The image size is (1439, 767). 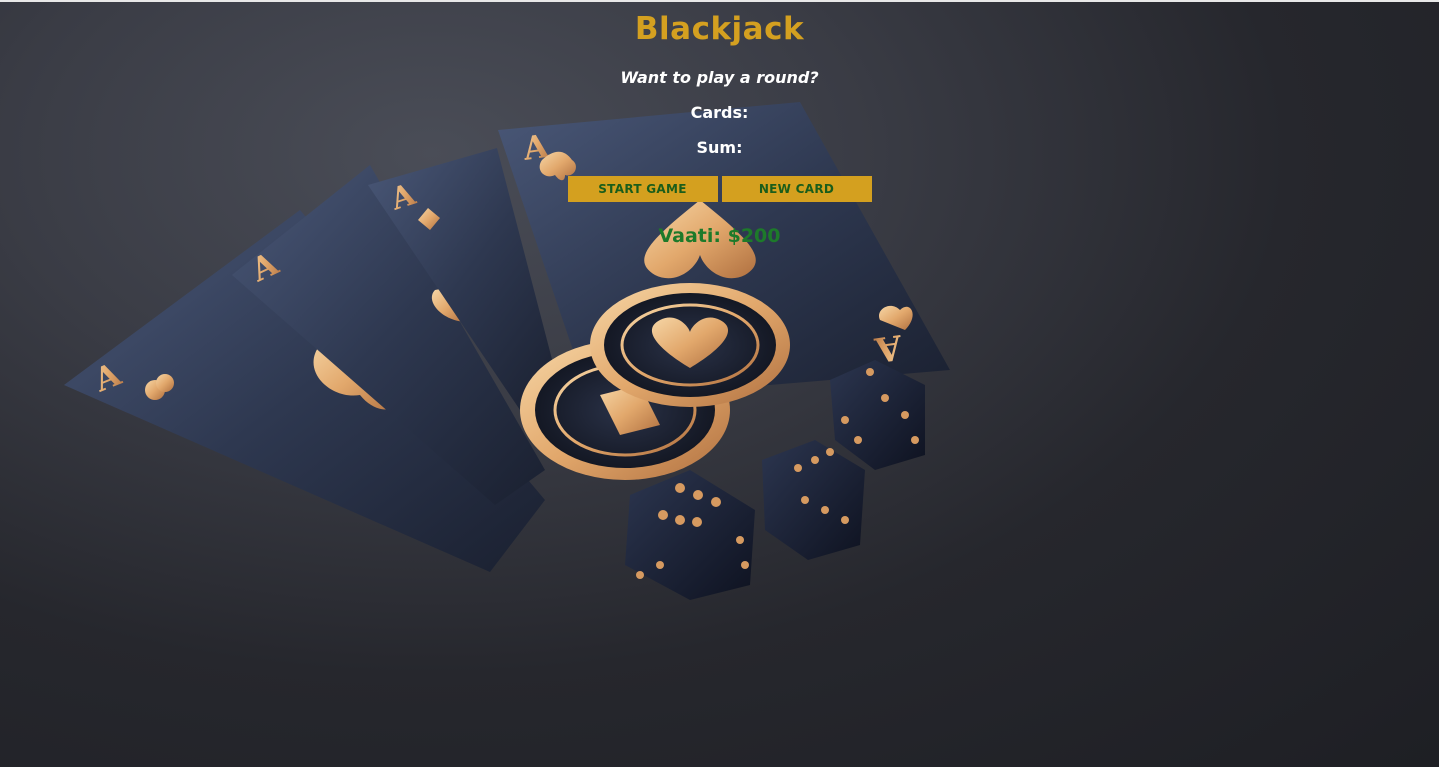 What do you see at coordinates (719, 77) in the screenshot?
I see `game-message: Want to play a round?` at bounding box center [719, 77].